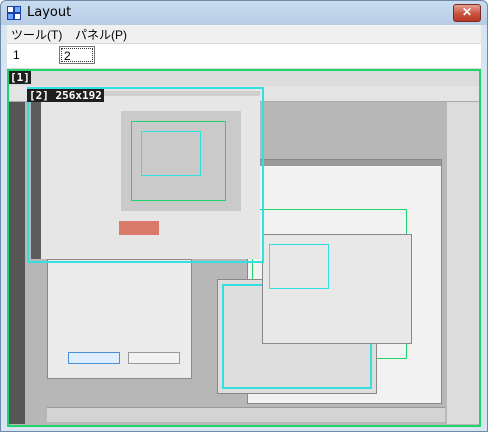  Describe the element at coordinates (65, 95) in the screenshot. I see `frame-2-label: [2] 256x192` at that location.